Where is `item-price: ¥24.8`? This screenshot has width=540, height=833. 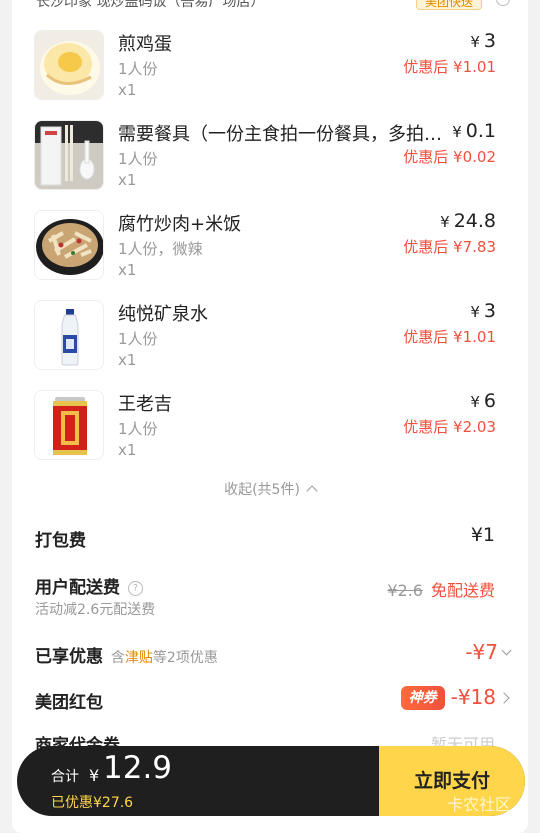
item-price: ¥24.8 is located at coordinates (468, 221).